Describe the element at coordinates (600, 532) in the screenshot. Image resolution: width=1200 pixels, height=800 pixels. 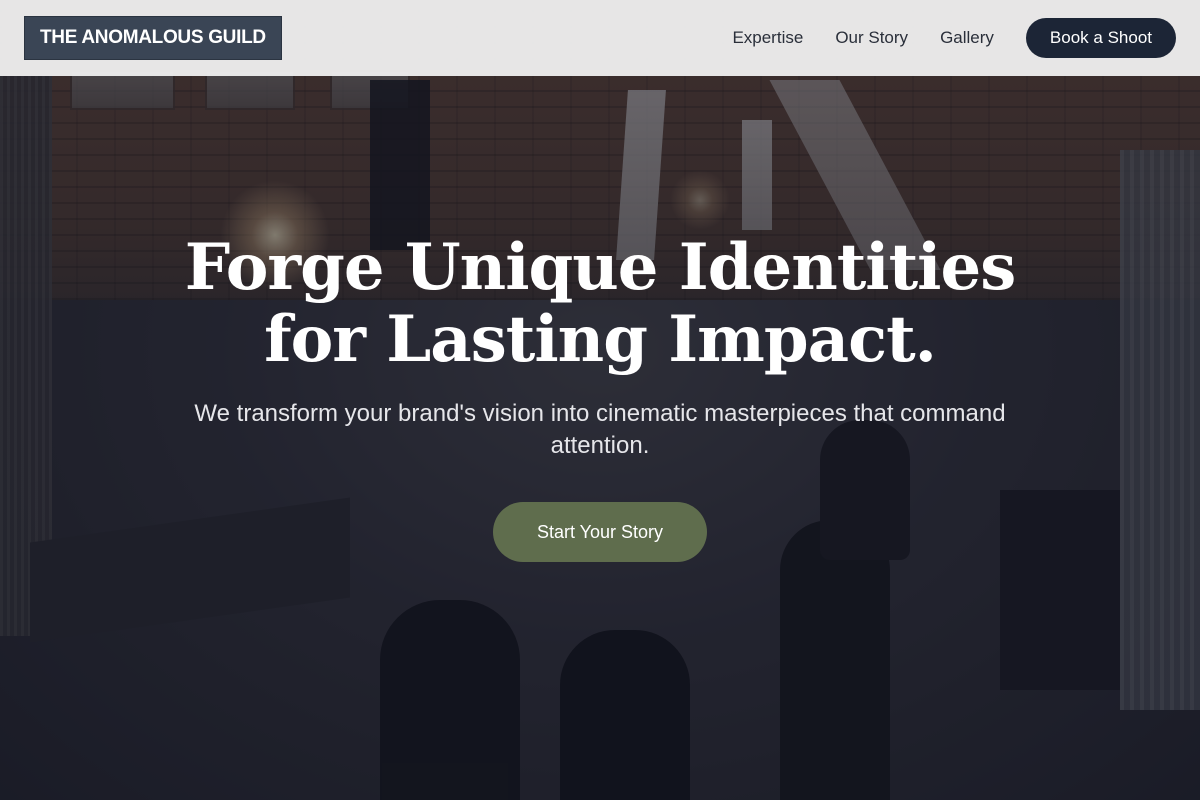
I see `start-your-story-button: Start Your Story` at that location.